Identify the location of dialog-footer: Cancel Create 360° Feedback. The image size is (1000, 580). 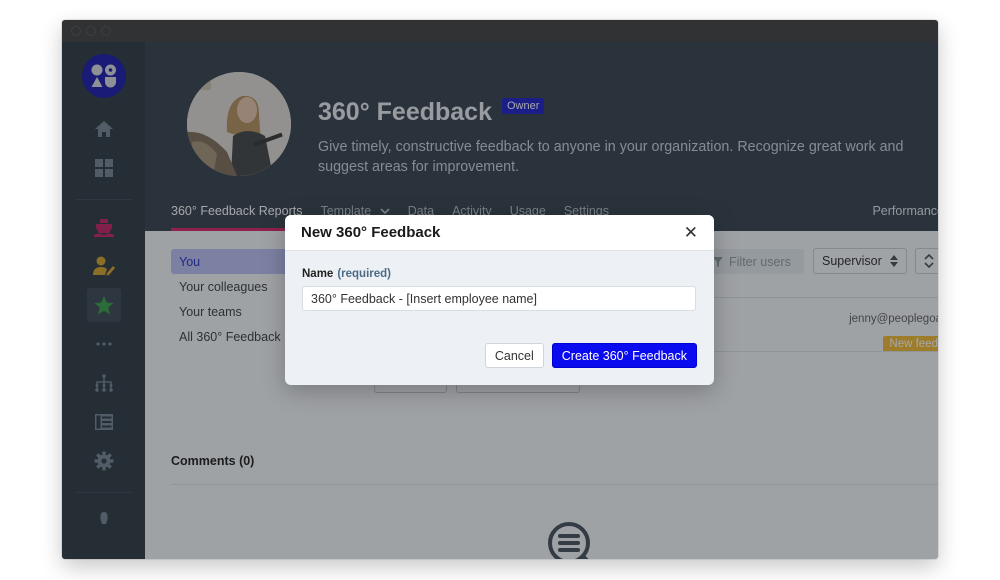
(590, 355).